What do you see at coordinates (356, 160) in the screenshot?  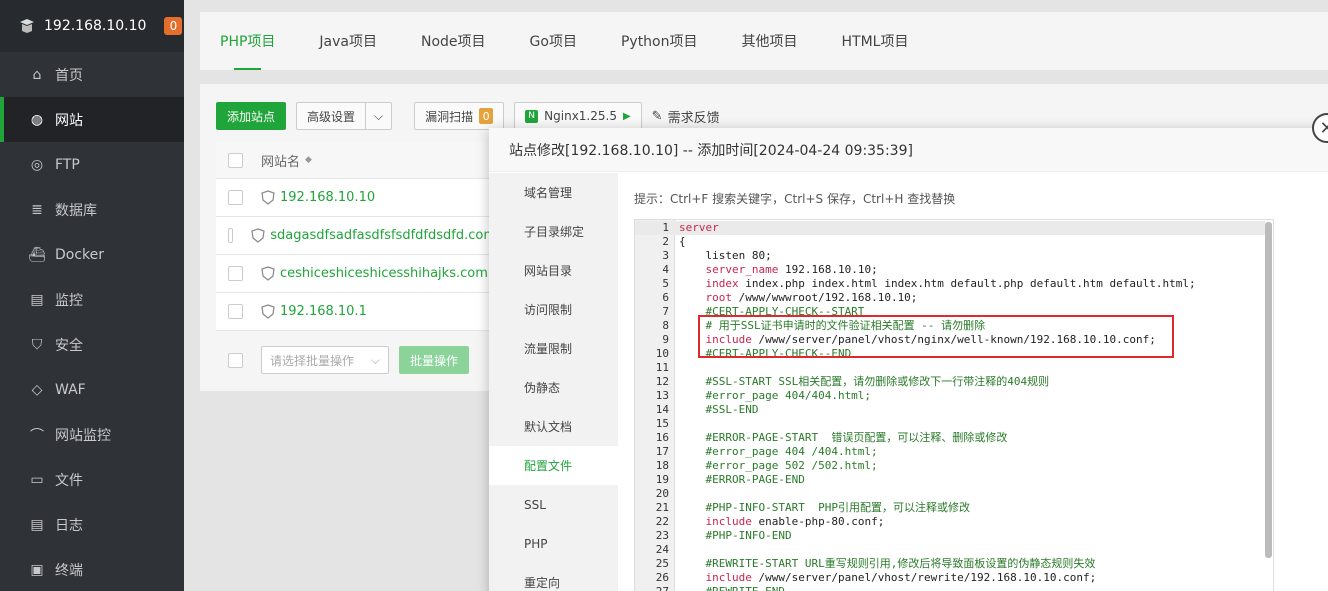 I see `table-header: 网站名 ◆` at bounding box center [356, 160].